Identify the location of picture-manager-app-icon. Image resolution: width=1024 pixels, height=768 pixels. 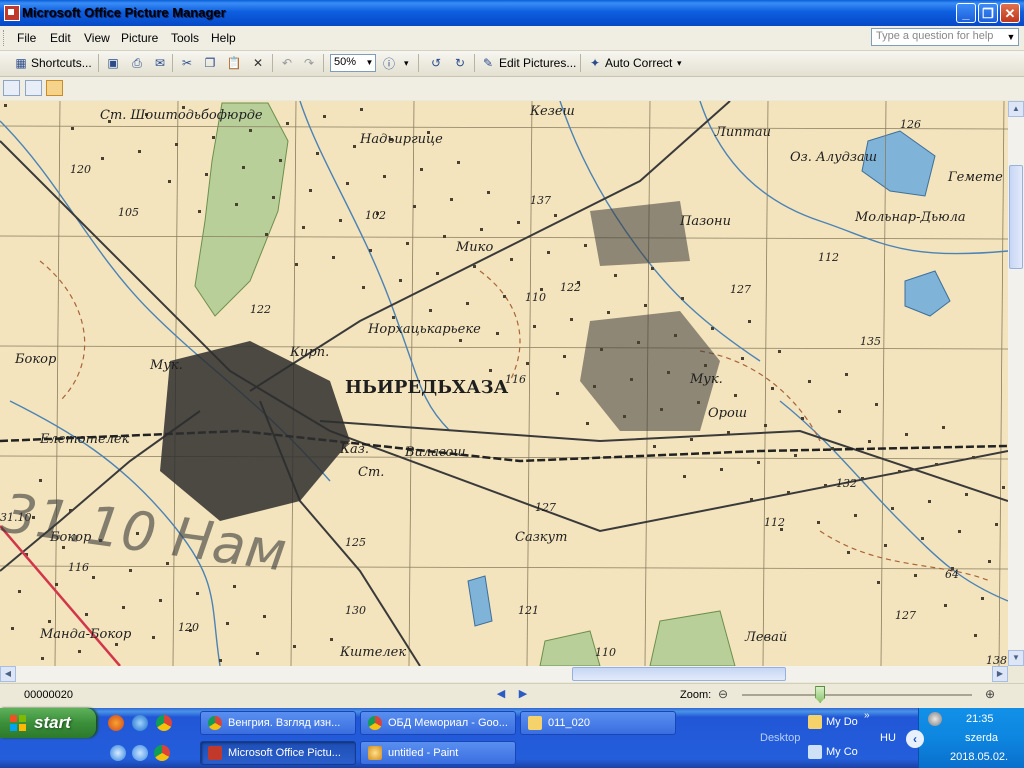
(12, 13).